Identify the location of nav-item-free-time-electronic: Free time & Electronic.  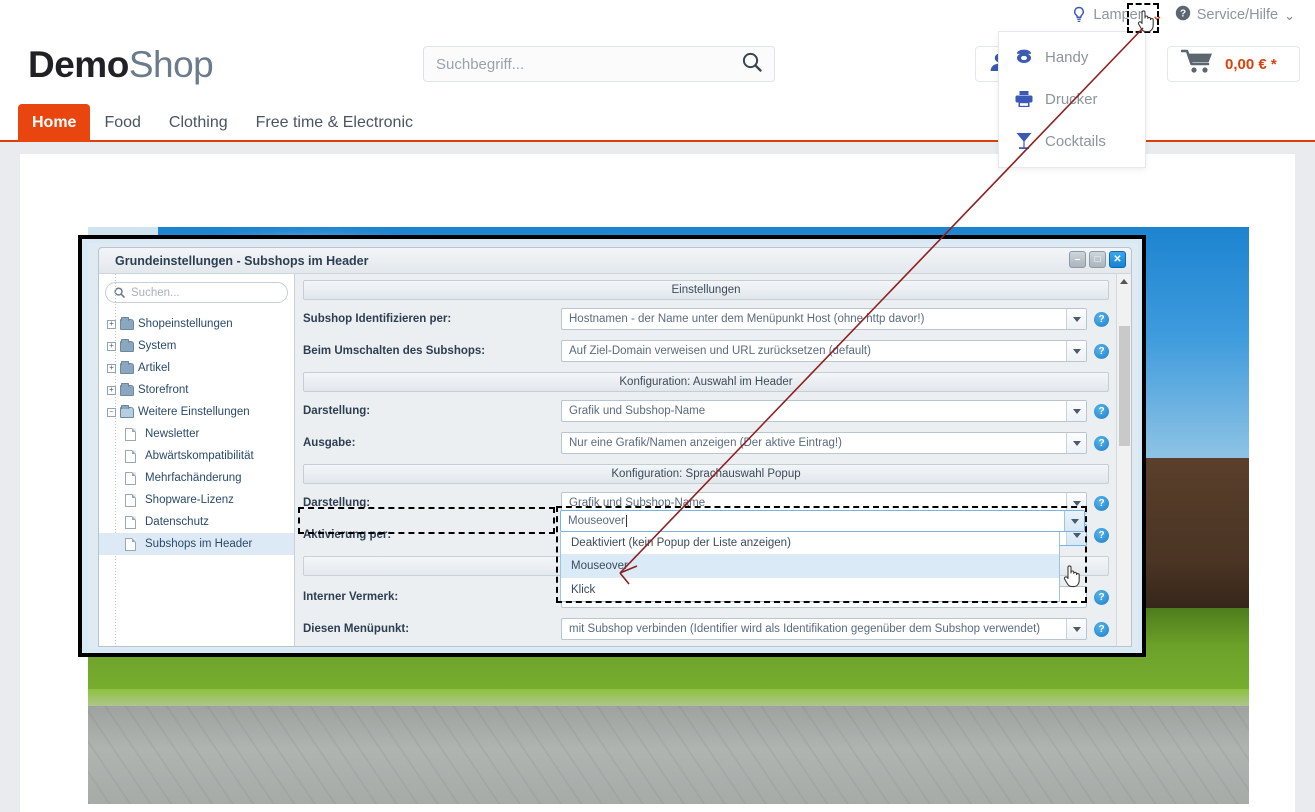
(334, 123).